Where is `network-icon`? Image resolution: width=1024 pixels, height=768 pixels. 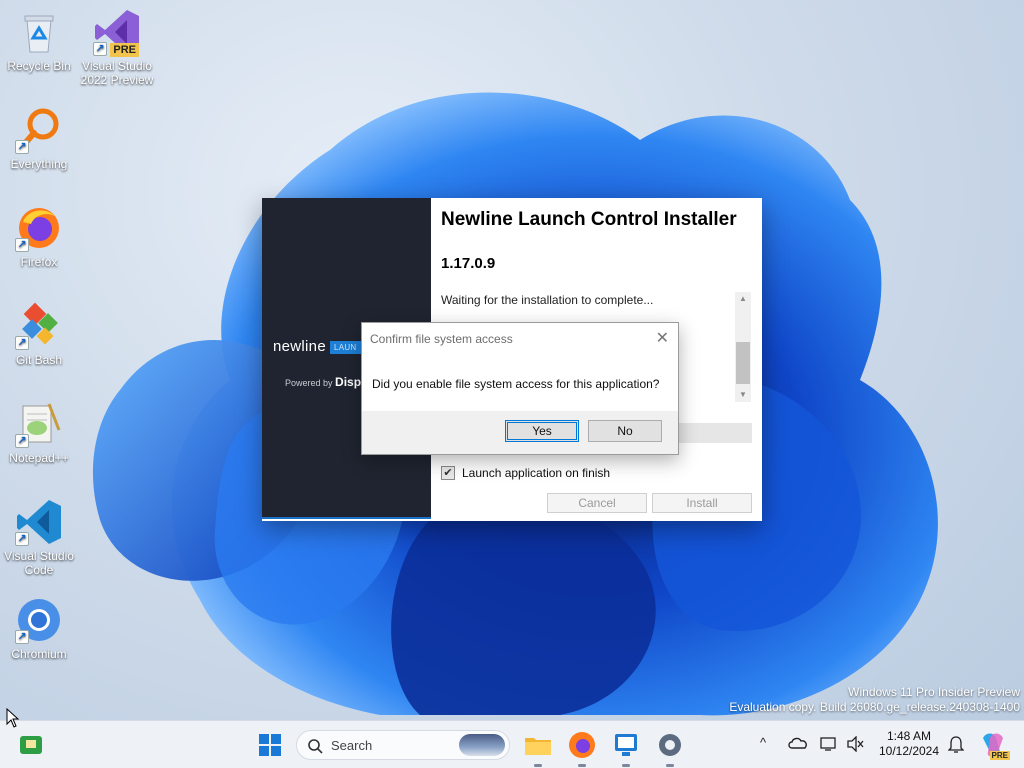
network-icon is located at coordinates (829, 745).